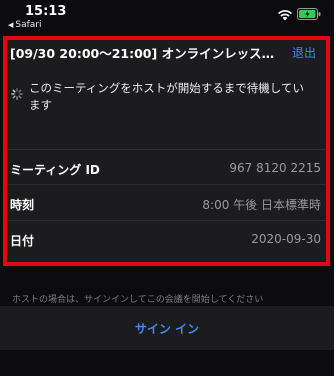 The width and height of the screenshot is (336, 376). What do you see at coordinates (309, 14) in the screenshot?
I see `battery-icon` at bounding box center [309, 14].